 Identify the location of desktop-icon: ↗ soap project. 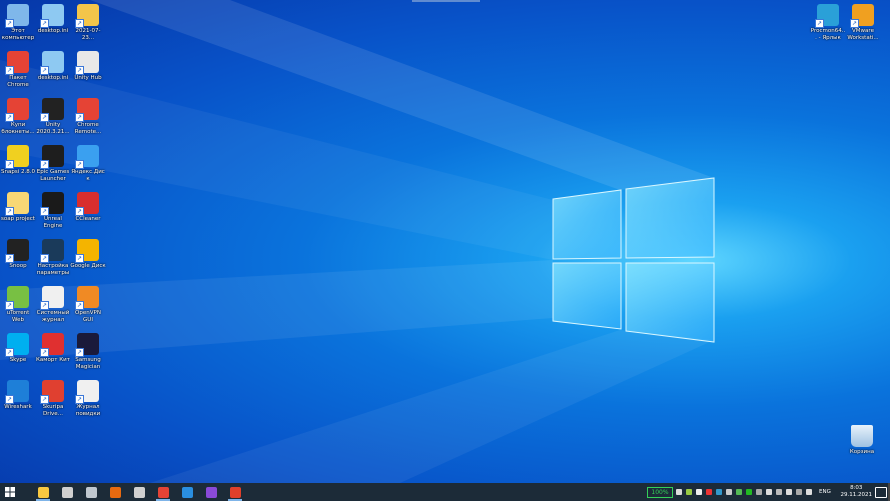
(18, 207).